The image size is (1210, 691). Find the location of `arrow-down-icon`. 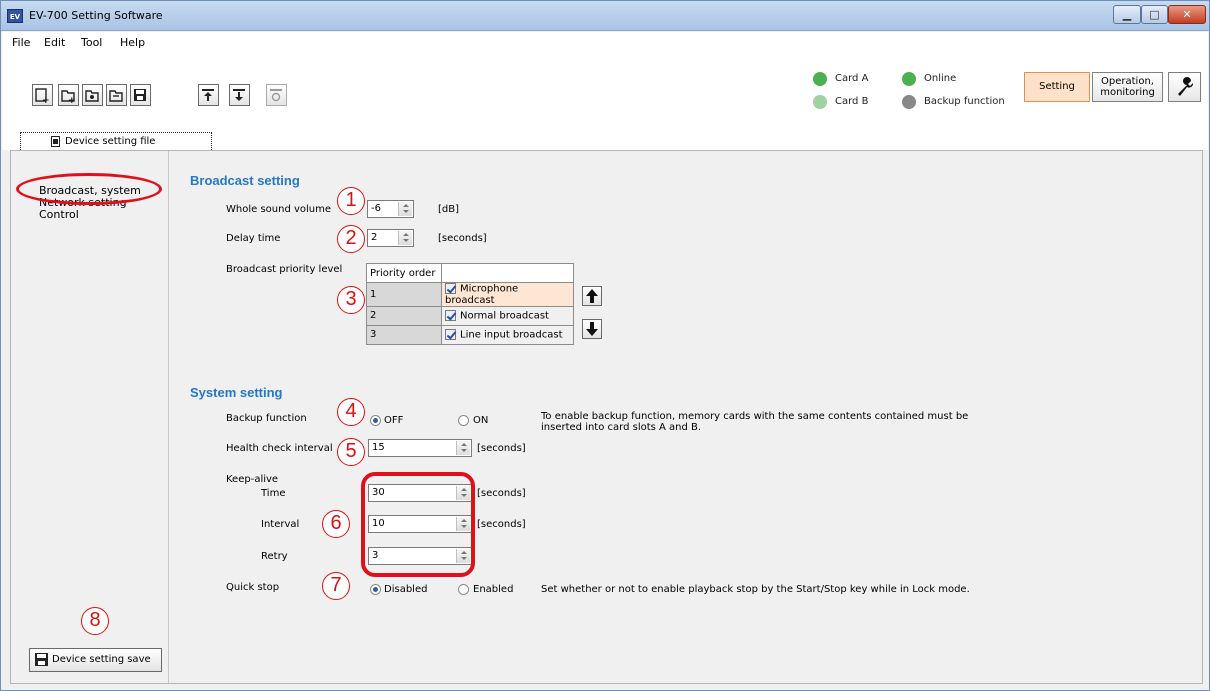

arrow-down-icon is located at coordinates (592, 329).